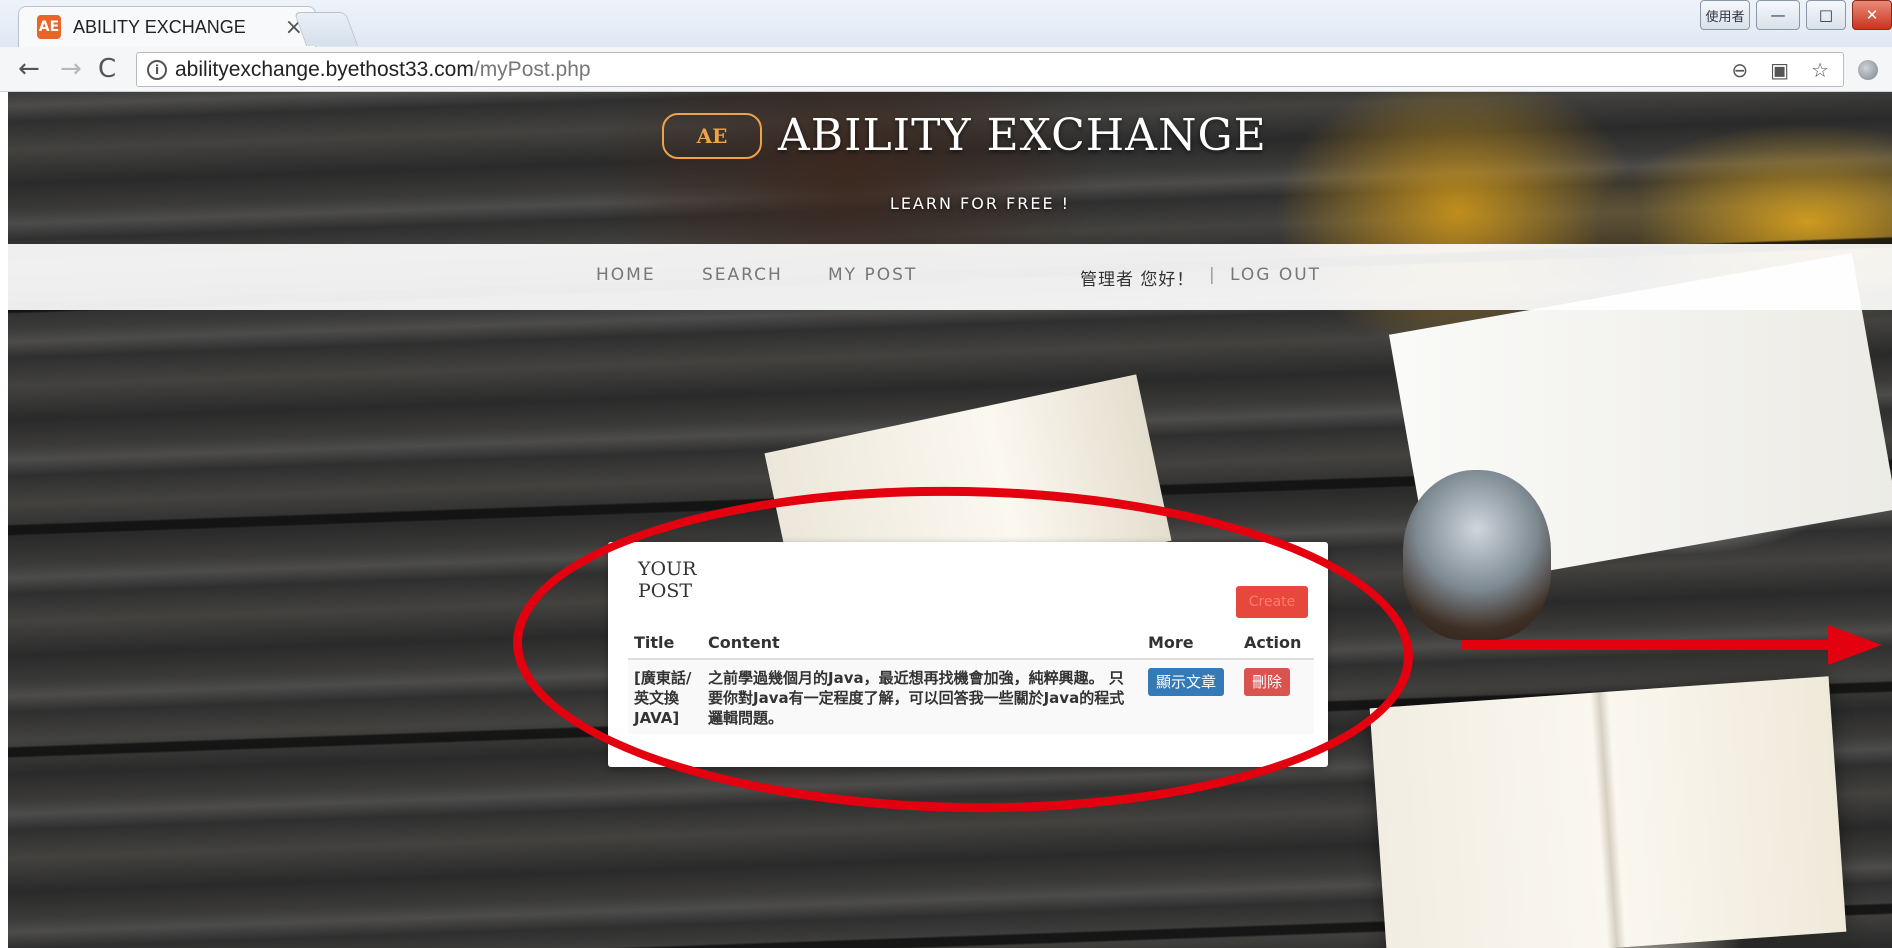 This screenshot has width=1892, height=948. I want to click on post-action-cell: 刪除, so click(1276, 696).